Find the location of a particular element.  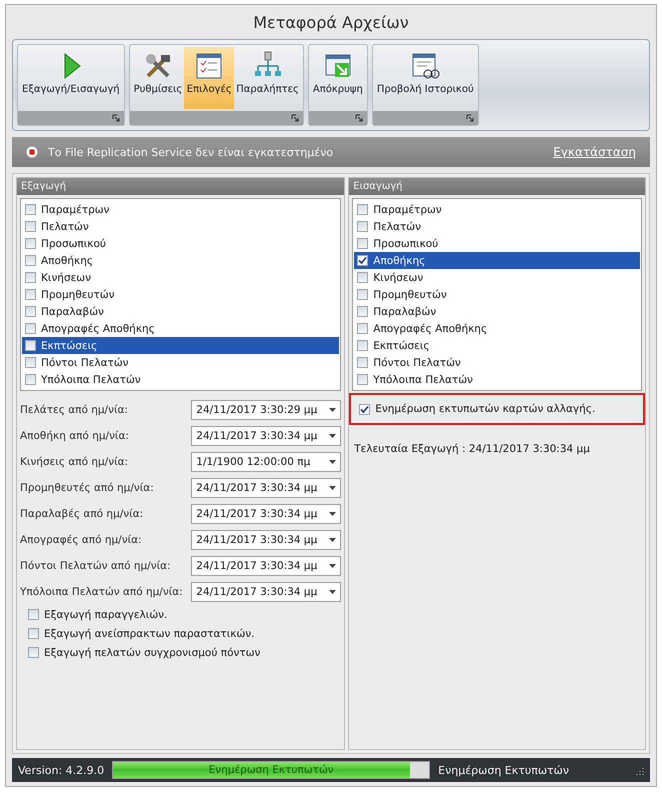

field-label: Παραλαβές από ημ/νία: is located at coordinates (82, 514).